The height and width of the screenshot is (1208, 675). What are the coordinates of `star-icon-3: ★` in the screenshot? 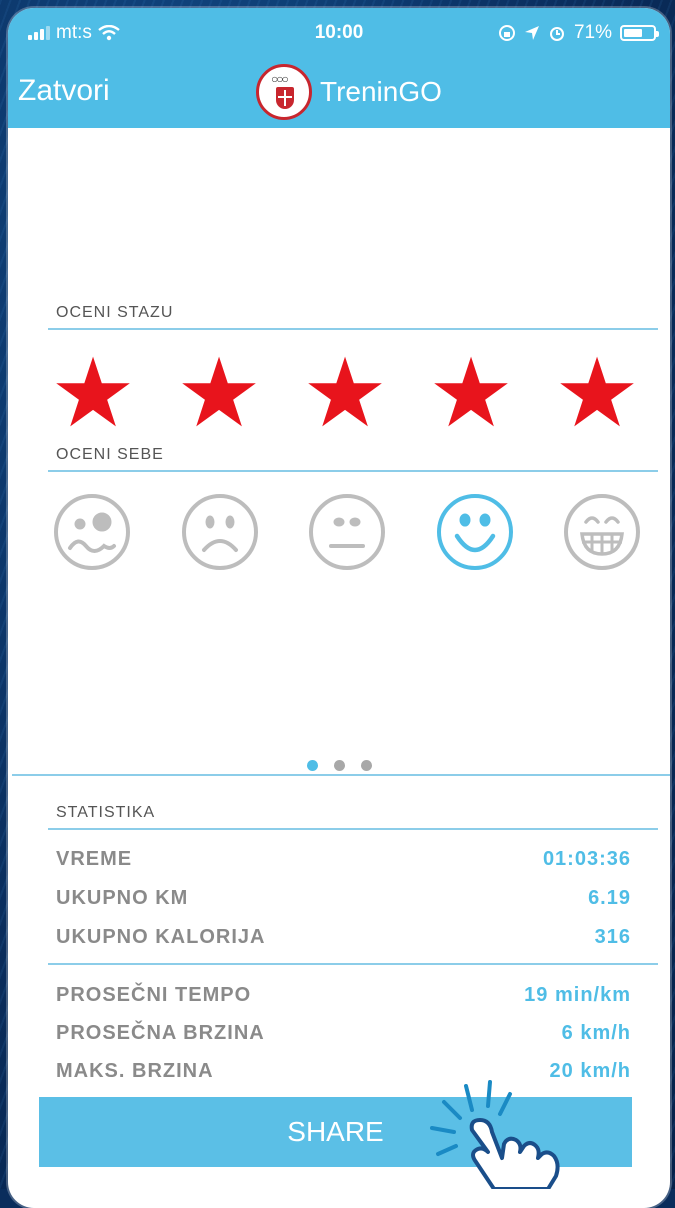 It's located at (345, 394).